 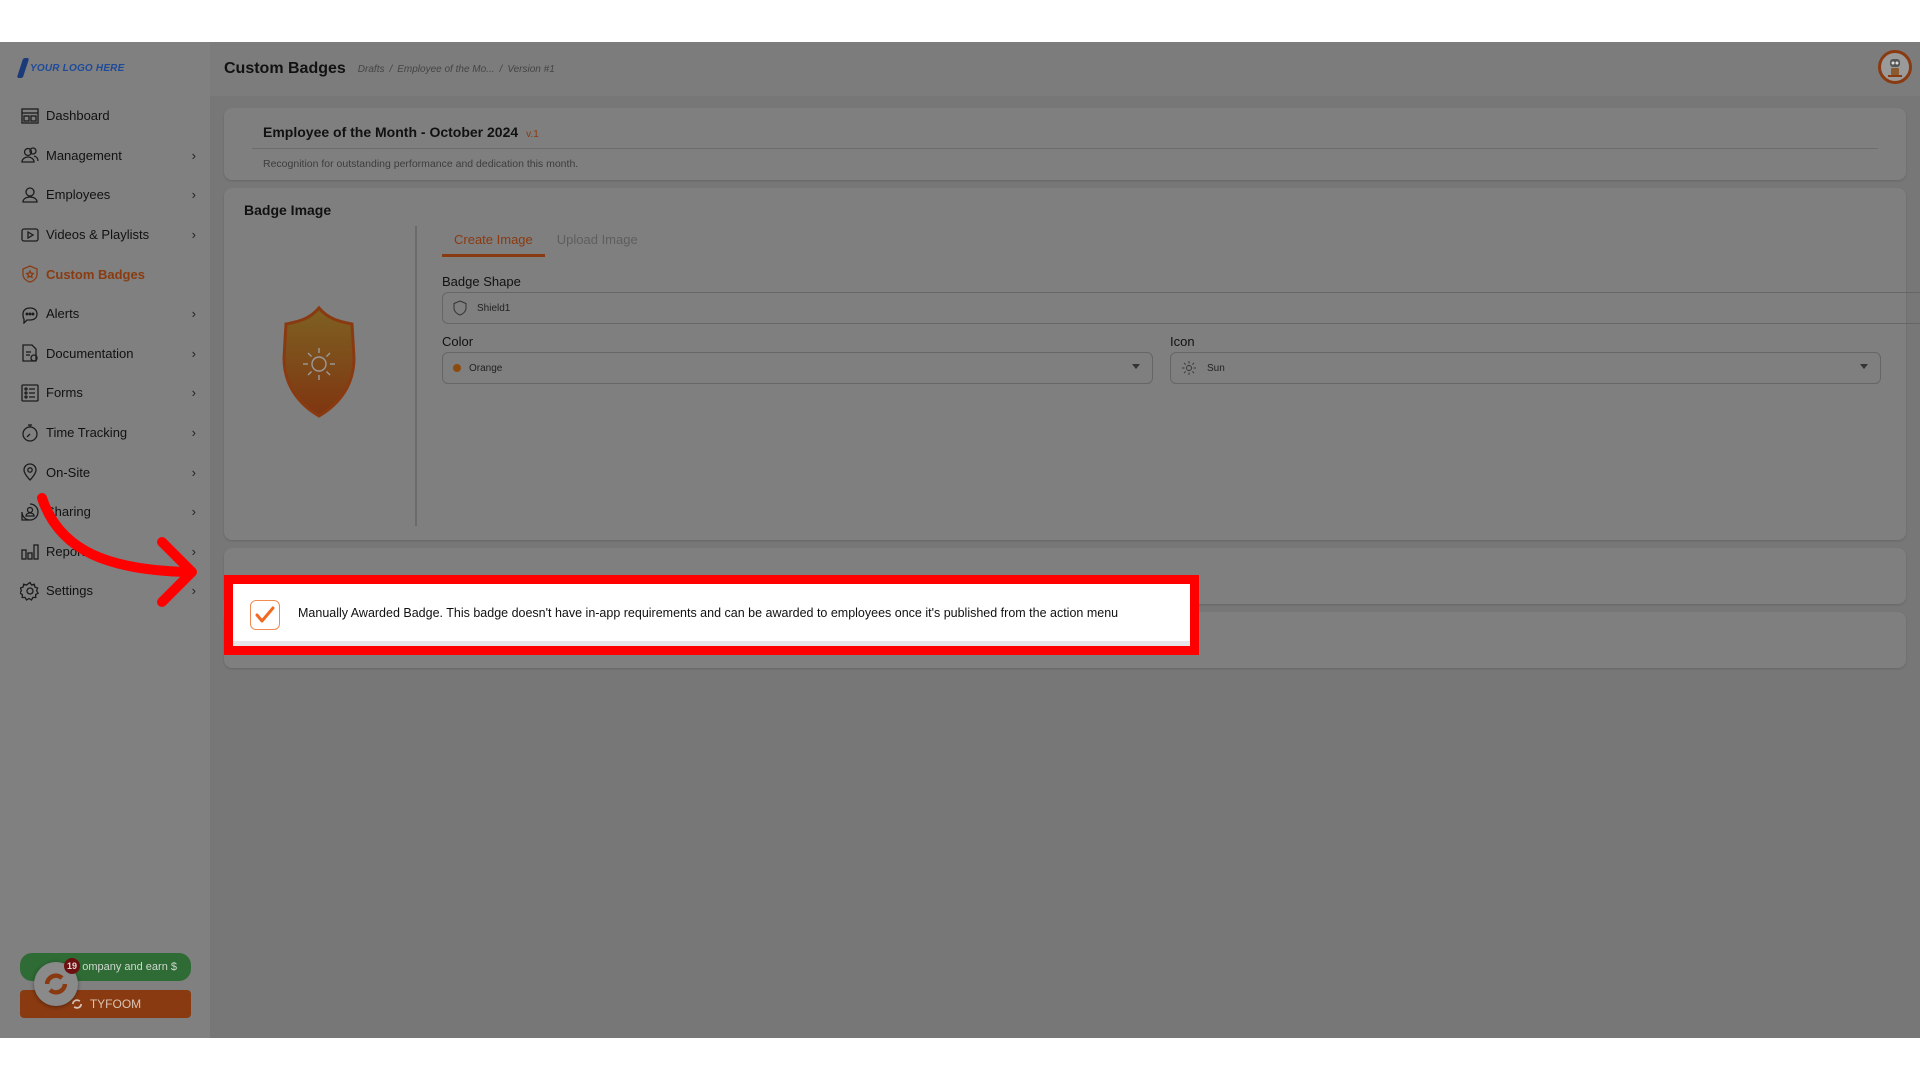 What do you see at coordinates (105, 552) in the screenshot?
I see `sidebar-item-reports: Reports ›` at bounding box center [105, 552].